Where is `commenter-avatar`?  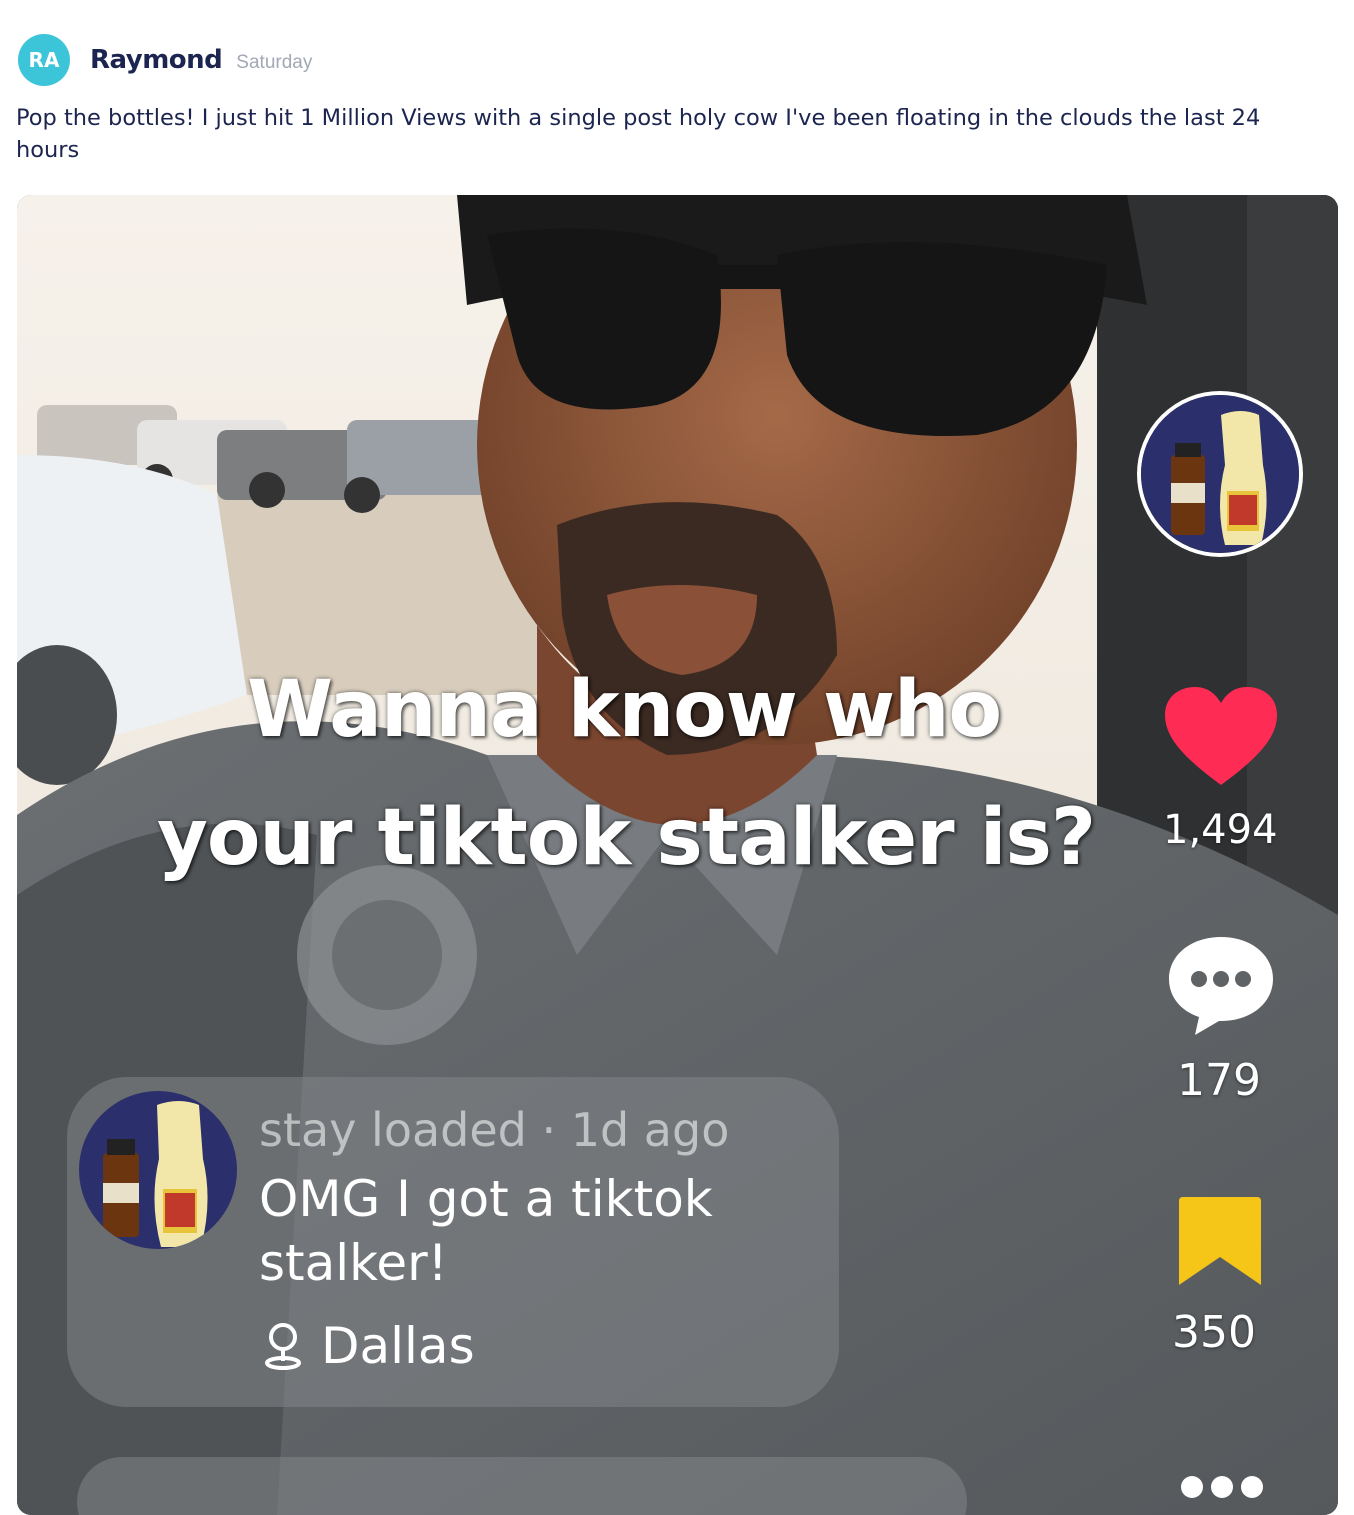
commenter-avatar is located at coordinates (158, 1170).